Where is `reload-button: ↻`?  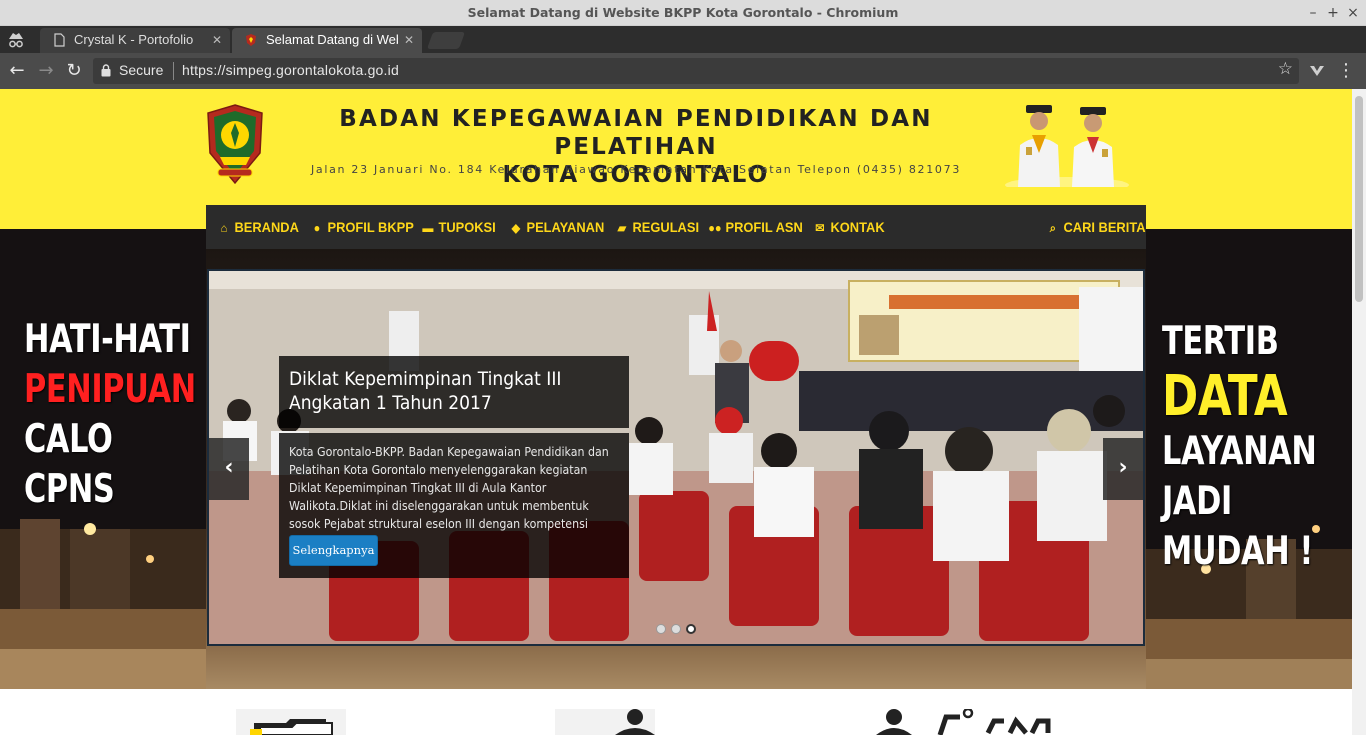
reload-button: ↻ is located at coordinates (74, 71).